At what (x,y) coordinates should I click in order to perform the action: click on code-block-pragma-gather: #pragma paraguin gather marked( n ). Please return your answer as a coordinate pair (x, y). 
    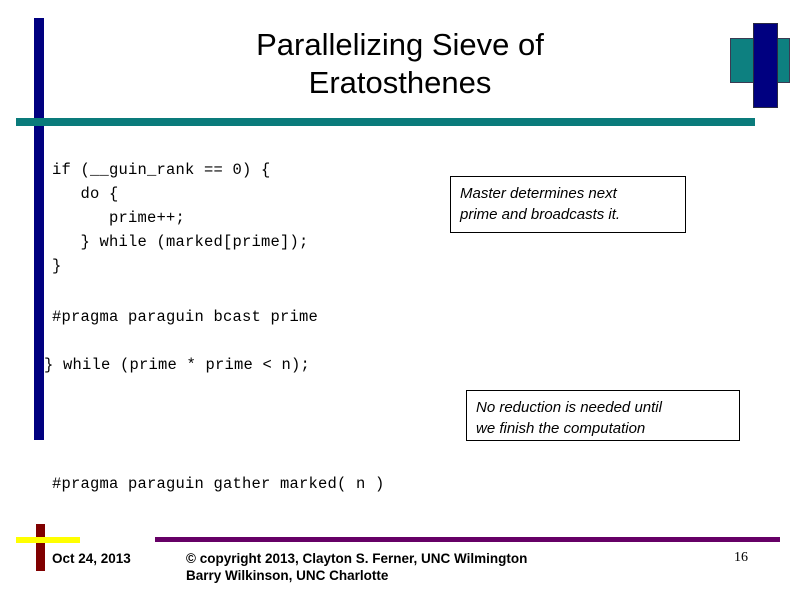
    Looking at the image, I should click on (218, 484).